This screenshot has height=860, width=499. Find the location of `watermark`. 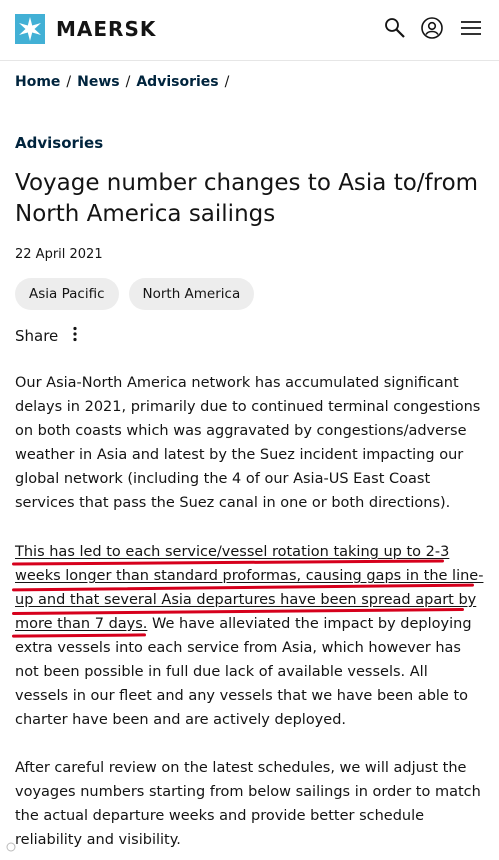

watermark is located at coordinates (13, 848).